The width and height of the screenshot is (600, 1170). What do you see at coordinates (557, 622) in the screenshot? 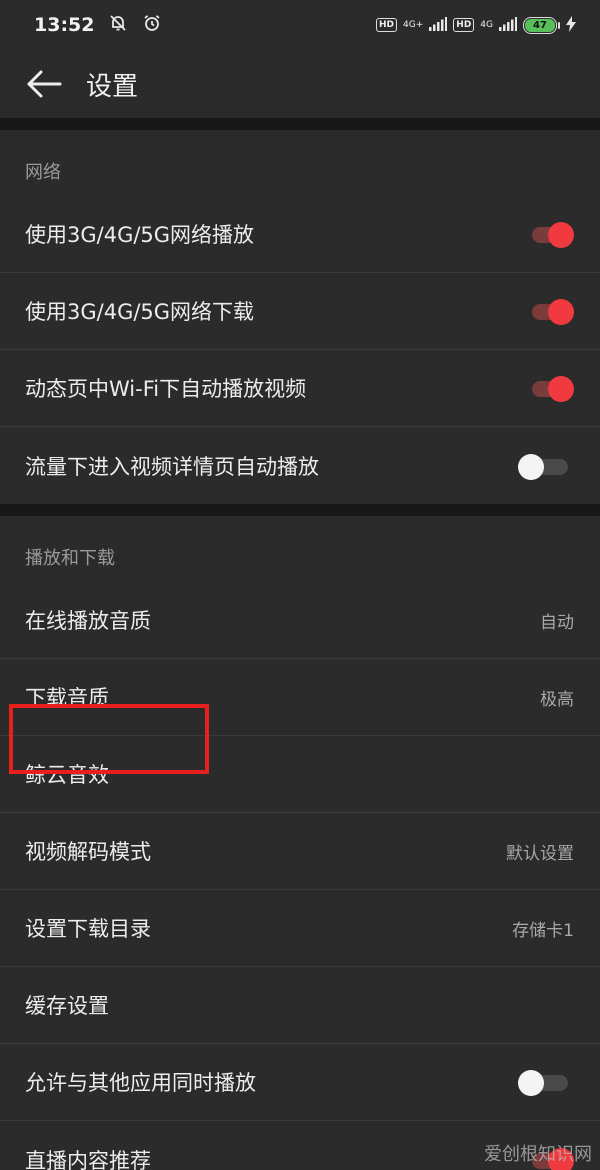
I see `setting-value: 自动` at bounding box center [557, 622].